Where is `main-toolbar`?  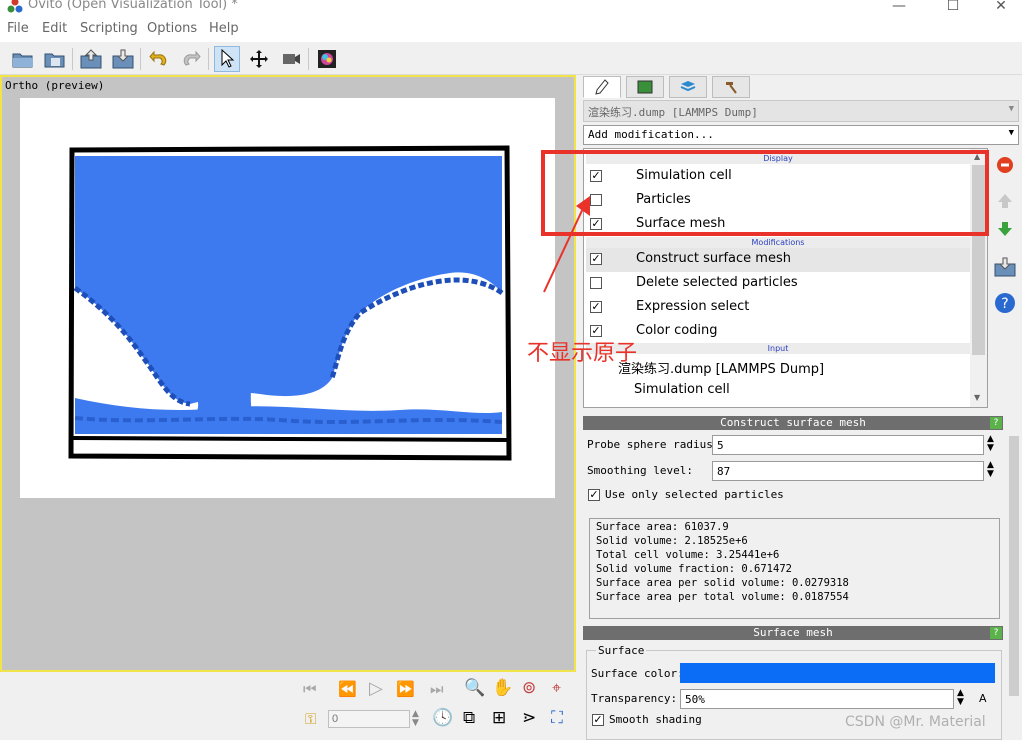
main-toolbar is located at coordinates (511, 58).